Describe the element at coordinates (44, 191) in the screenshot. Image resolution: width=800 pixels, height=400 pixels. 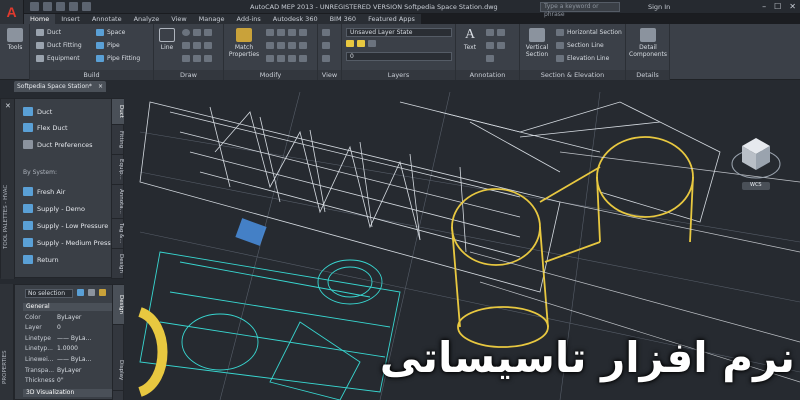
I see `palette-system-fresh-air: Fresh Air` at that location.